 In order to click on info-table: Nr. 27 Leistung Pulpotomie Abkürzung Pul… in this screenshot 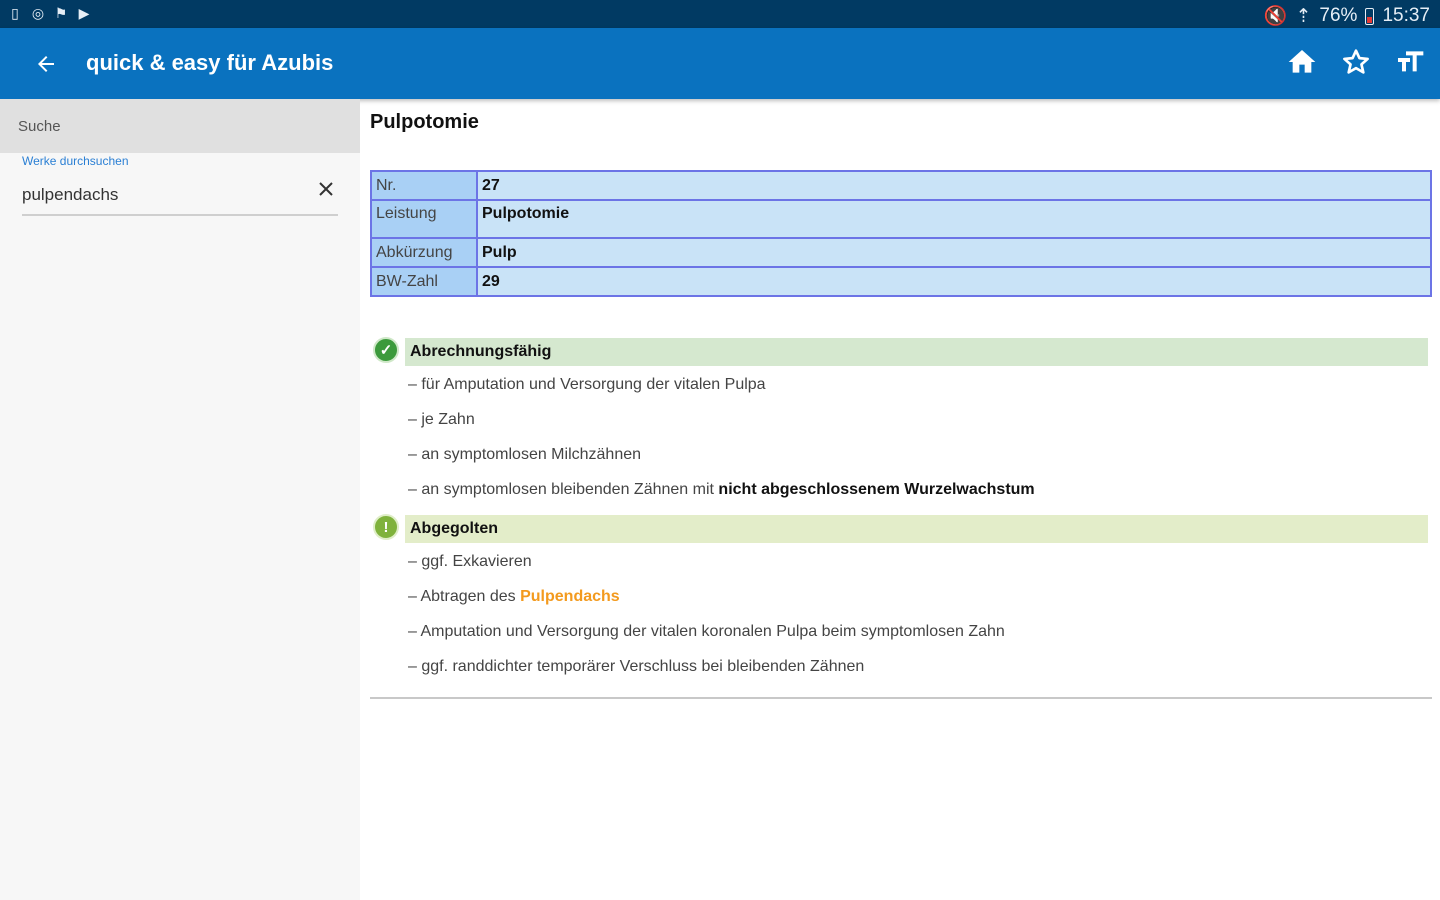, I will do `click(901, 233)`.